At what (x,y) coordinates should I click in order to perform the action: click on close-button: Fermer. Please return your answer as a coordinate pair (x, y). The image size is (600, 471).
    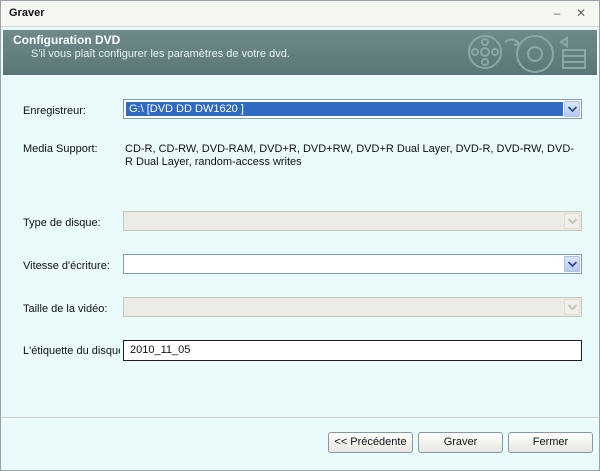
    Looking at the image, I should click on (550, 442).